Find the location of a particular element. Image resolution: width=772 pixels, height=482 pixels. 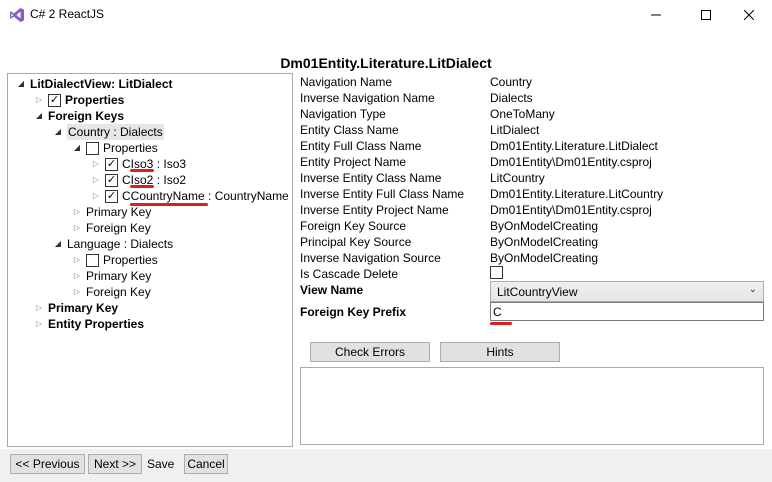

prop-value: Dialects is located at coordinates (511, 98).